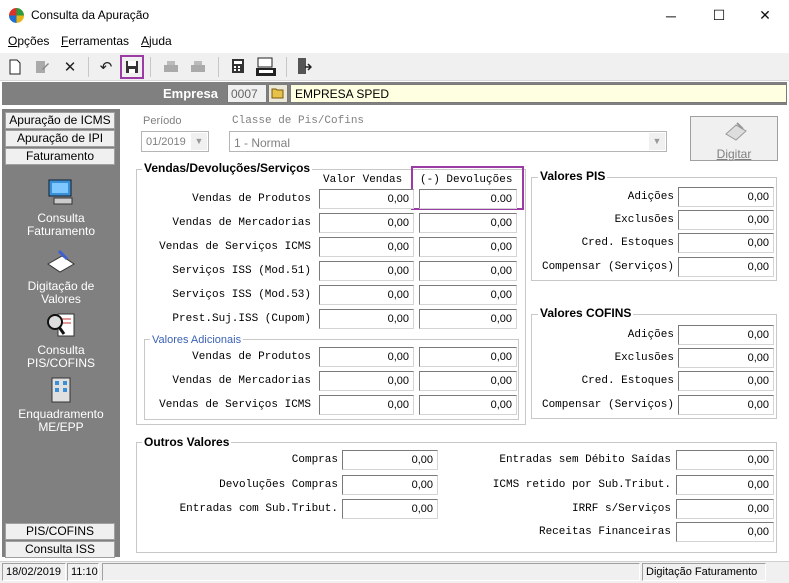 Image resolution: width=789 pixels, height=583 pixels. I want to click on edit-icon, so click(42, 67).